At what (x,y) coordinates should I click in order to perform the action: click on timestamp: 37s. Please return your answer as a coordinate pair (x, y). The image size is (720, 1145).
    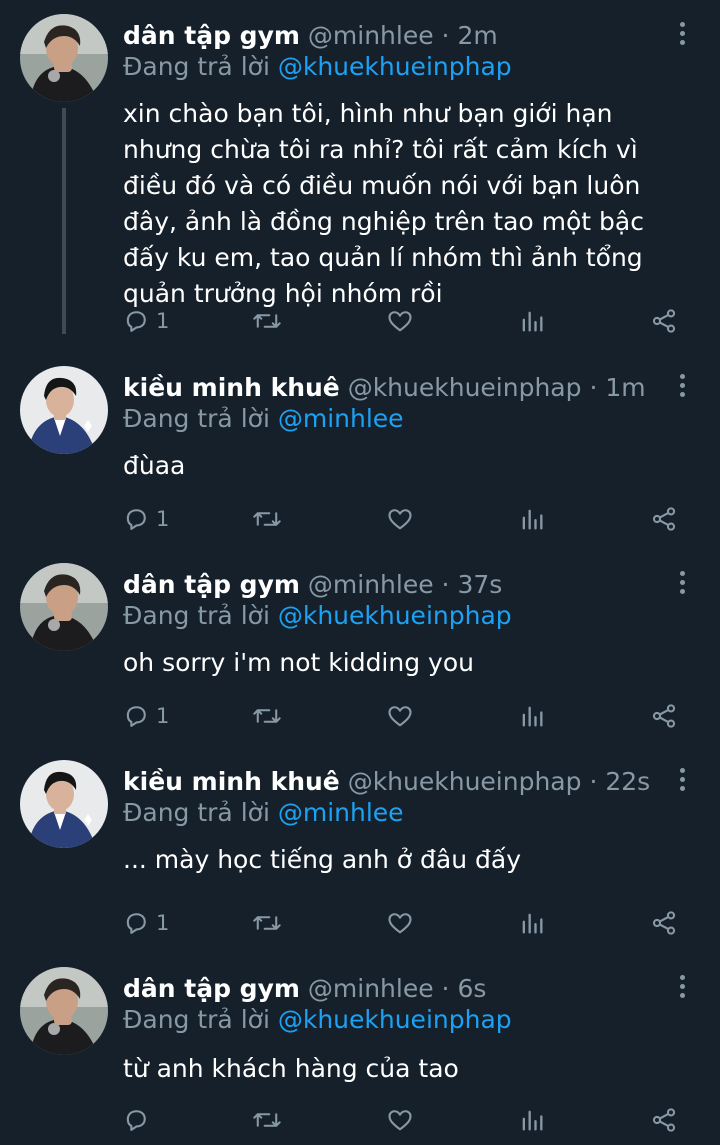
    Looking at the image, I should click on (479, 584).